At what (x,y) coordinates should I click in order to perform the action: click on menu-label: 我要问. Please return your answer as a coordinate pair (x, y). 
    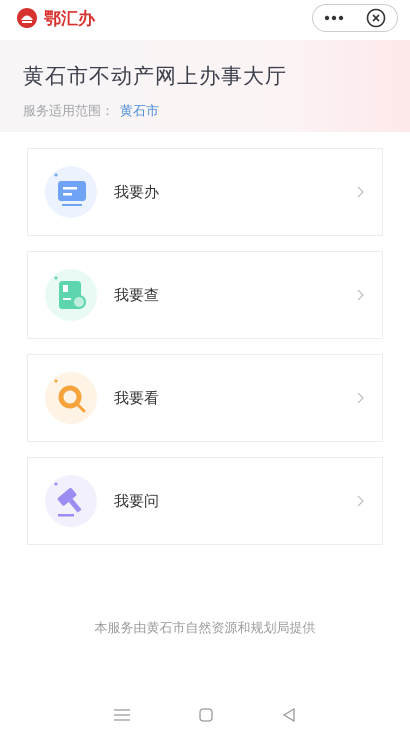
    Looking at the image, I should click on (137, 501).